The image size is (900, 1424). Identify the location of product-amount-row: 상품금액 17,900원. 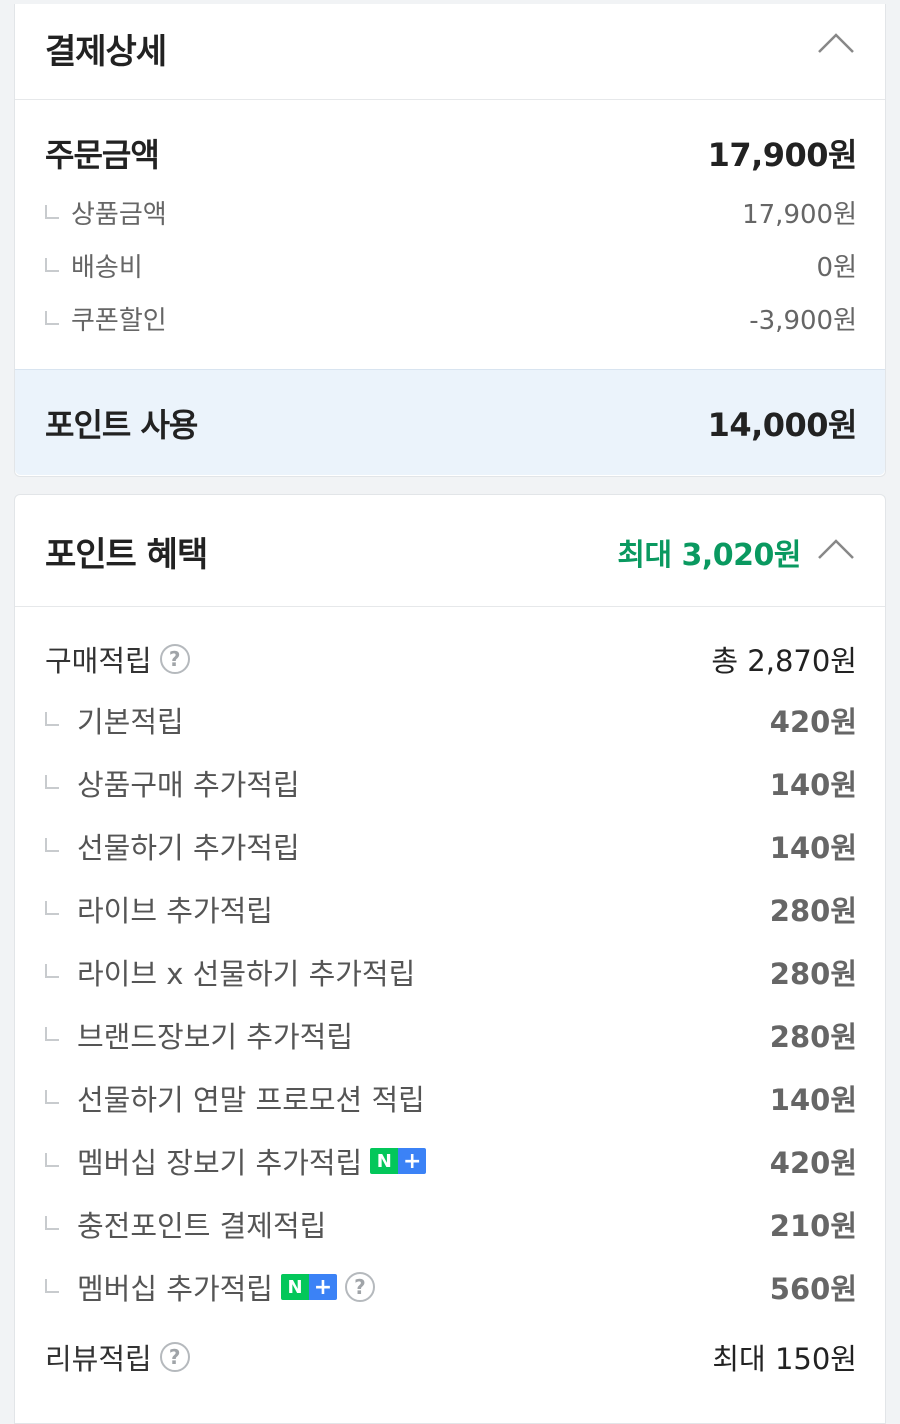
(451, 212).